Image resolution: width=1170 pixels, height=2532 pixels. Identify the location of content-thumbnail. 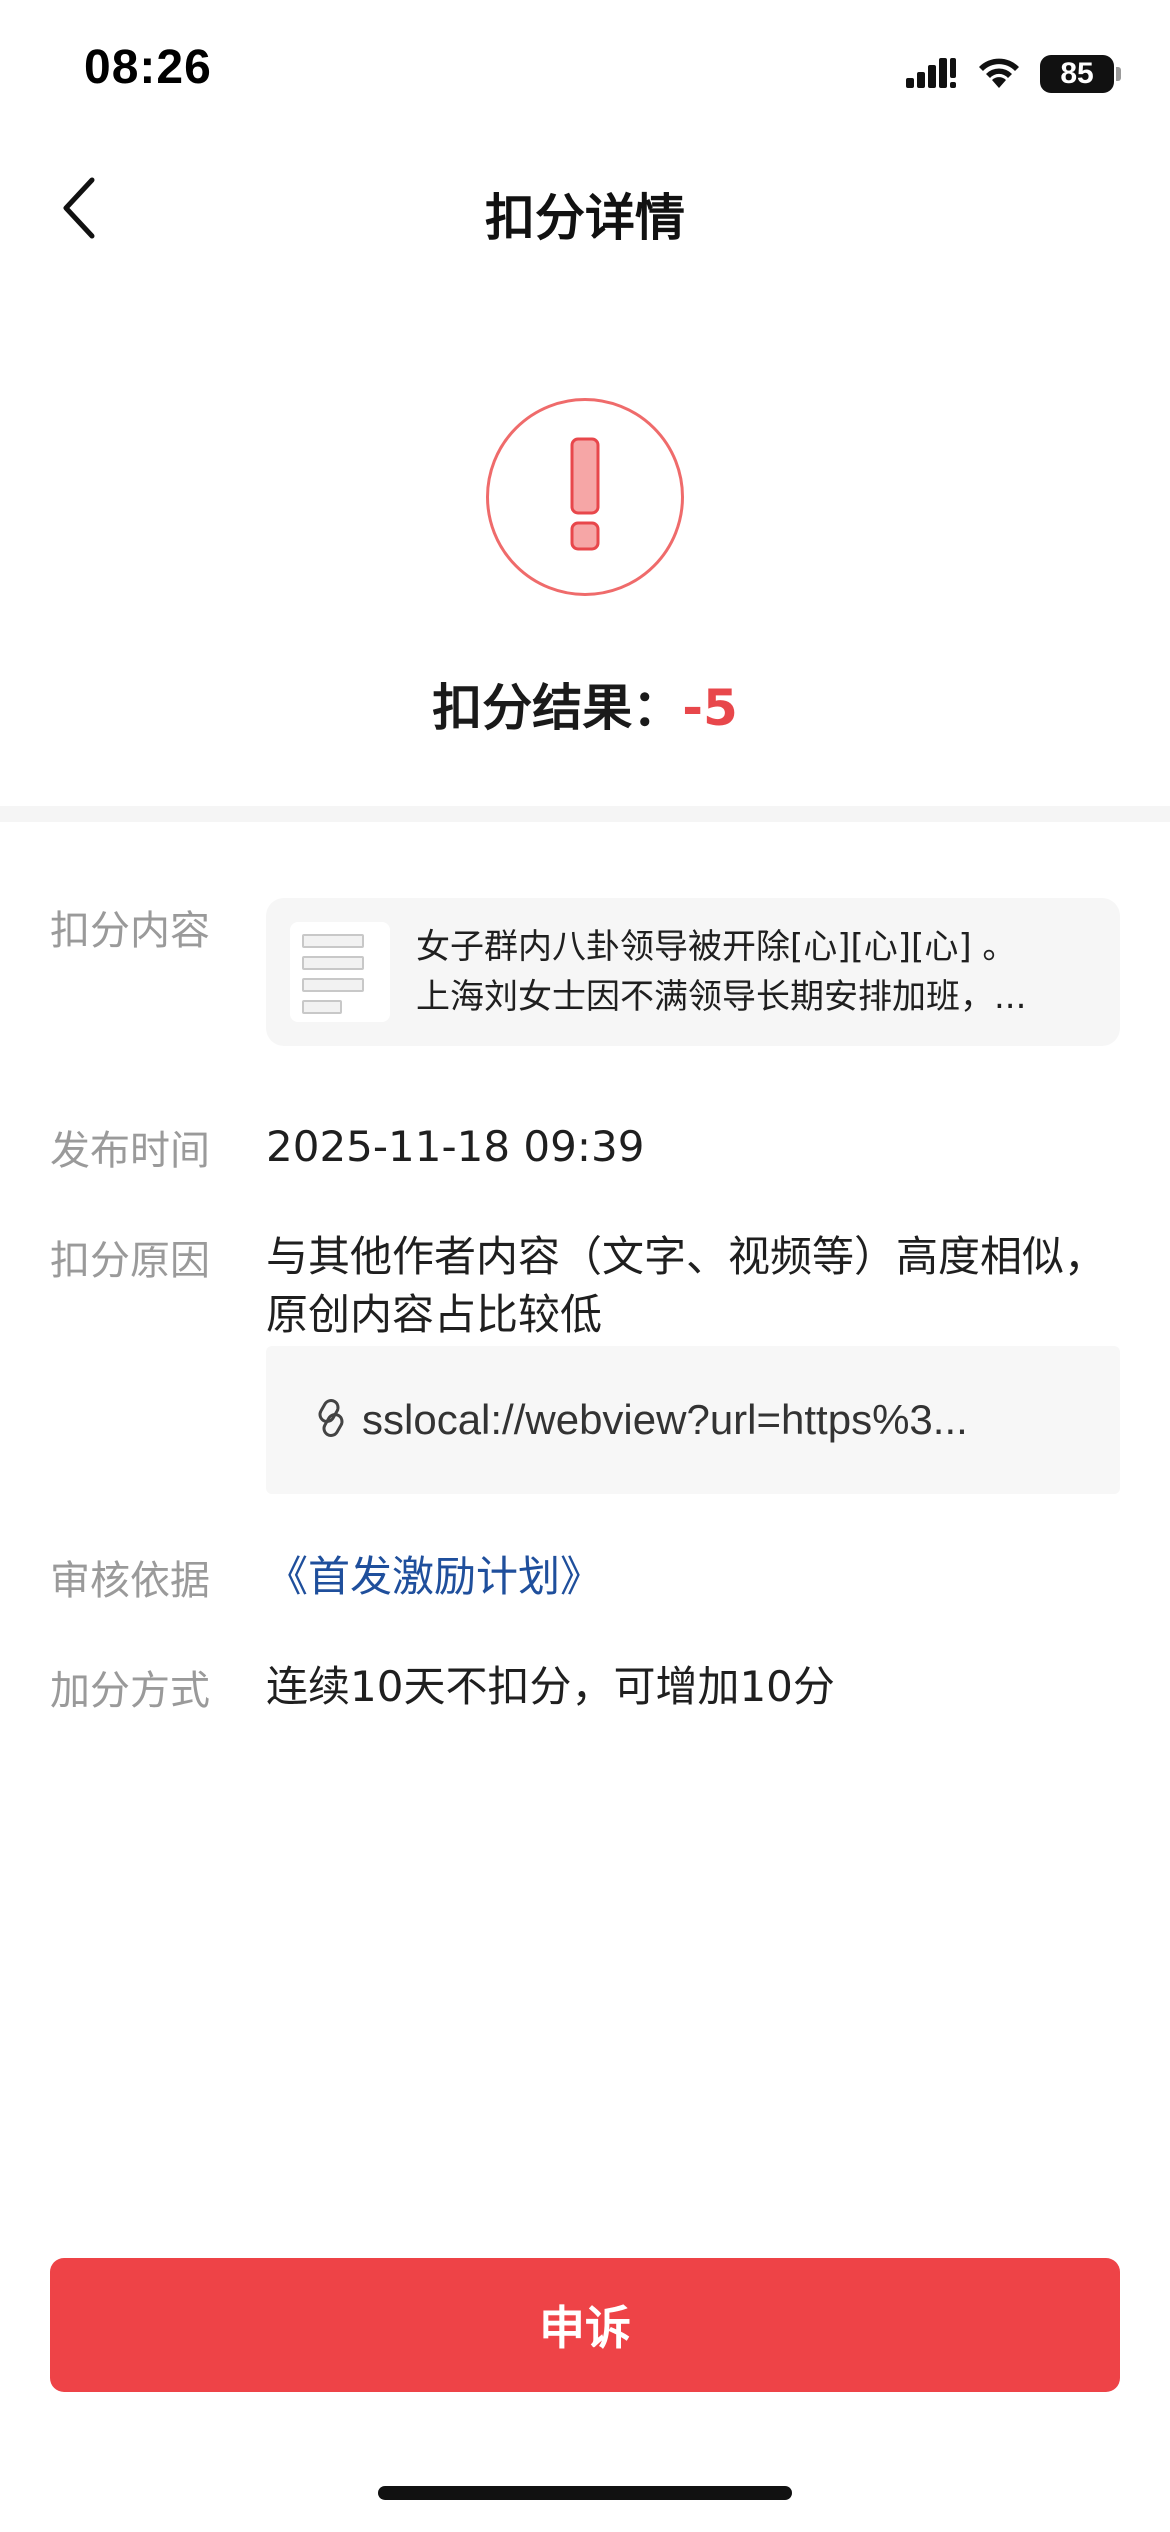
(340, 972).